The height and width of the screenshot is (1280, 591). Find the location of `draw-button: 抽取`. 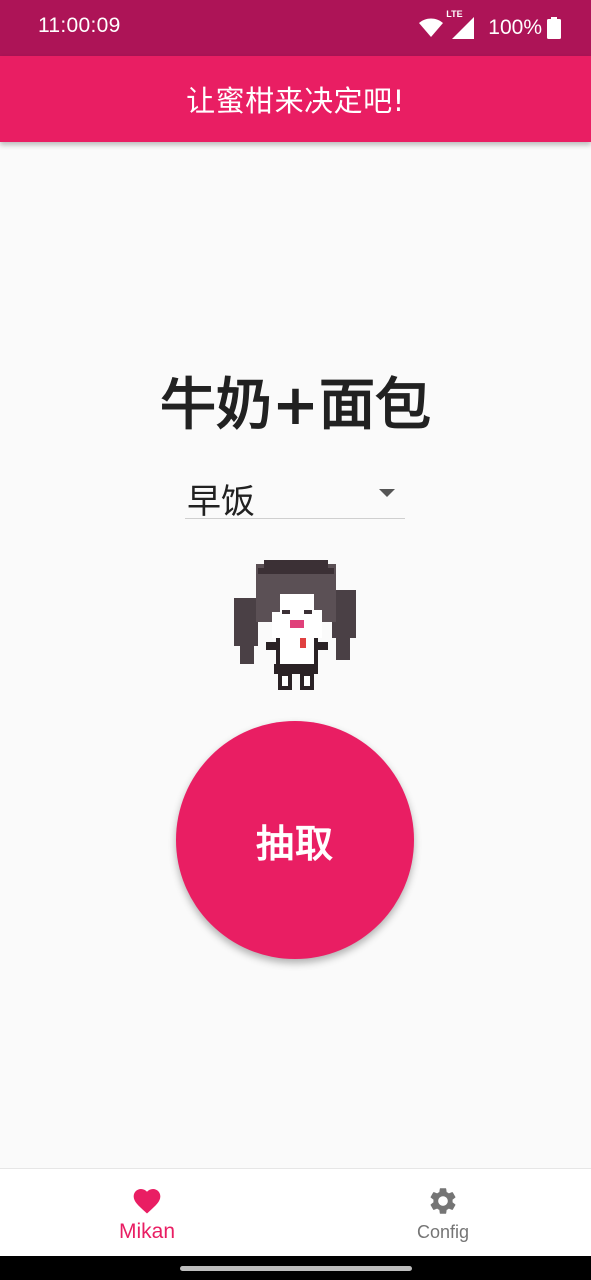

draw-button: 抽取 is located at coordinates (295, 840).